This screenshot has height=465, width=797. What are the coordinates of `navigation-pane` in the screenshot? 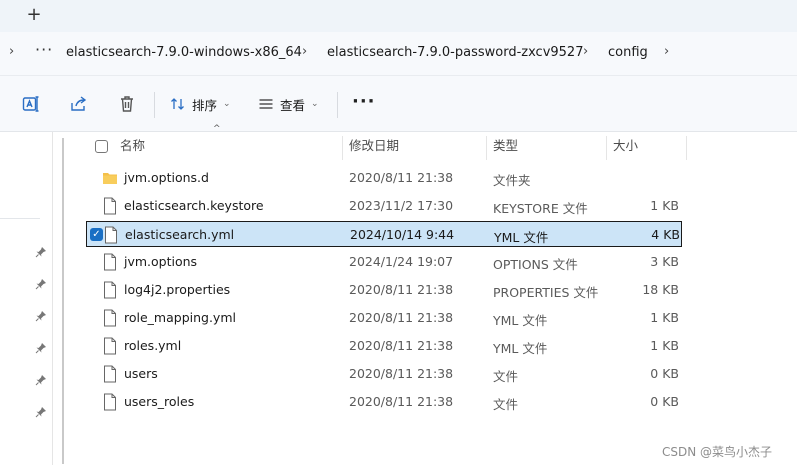 It's located at (27, 298).